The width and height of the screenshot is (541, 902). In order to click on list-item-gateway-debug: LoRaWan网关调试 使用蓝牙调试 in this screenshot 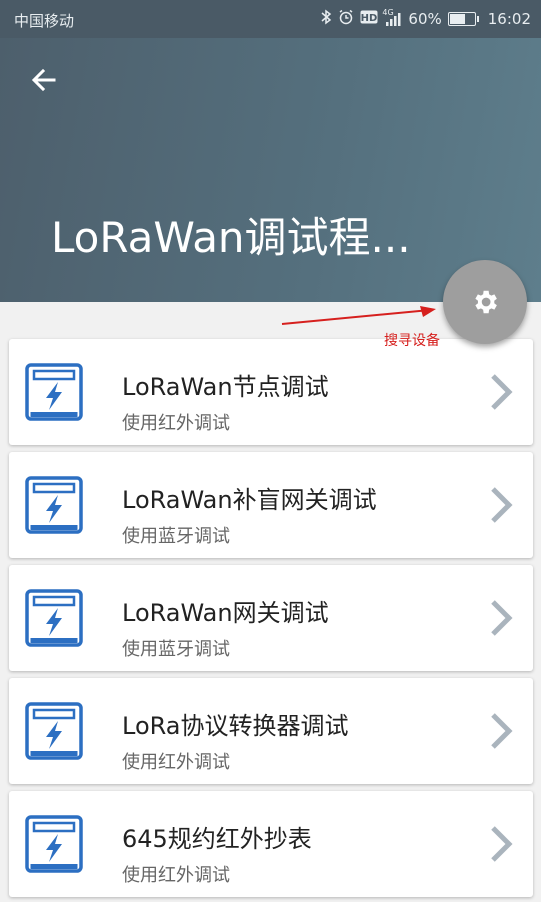, I will do `click(271, 618)`.